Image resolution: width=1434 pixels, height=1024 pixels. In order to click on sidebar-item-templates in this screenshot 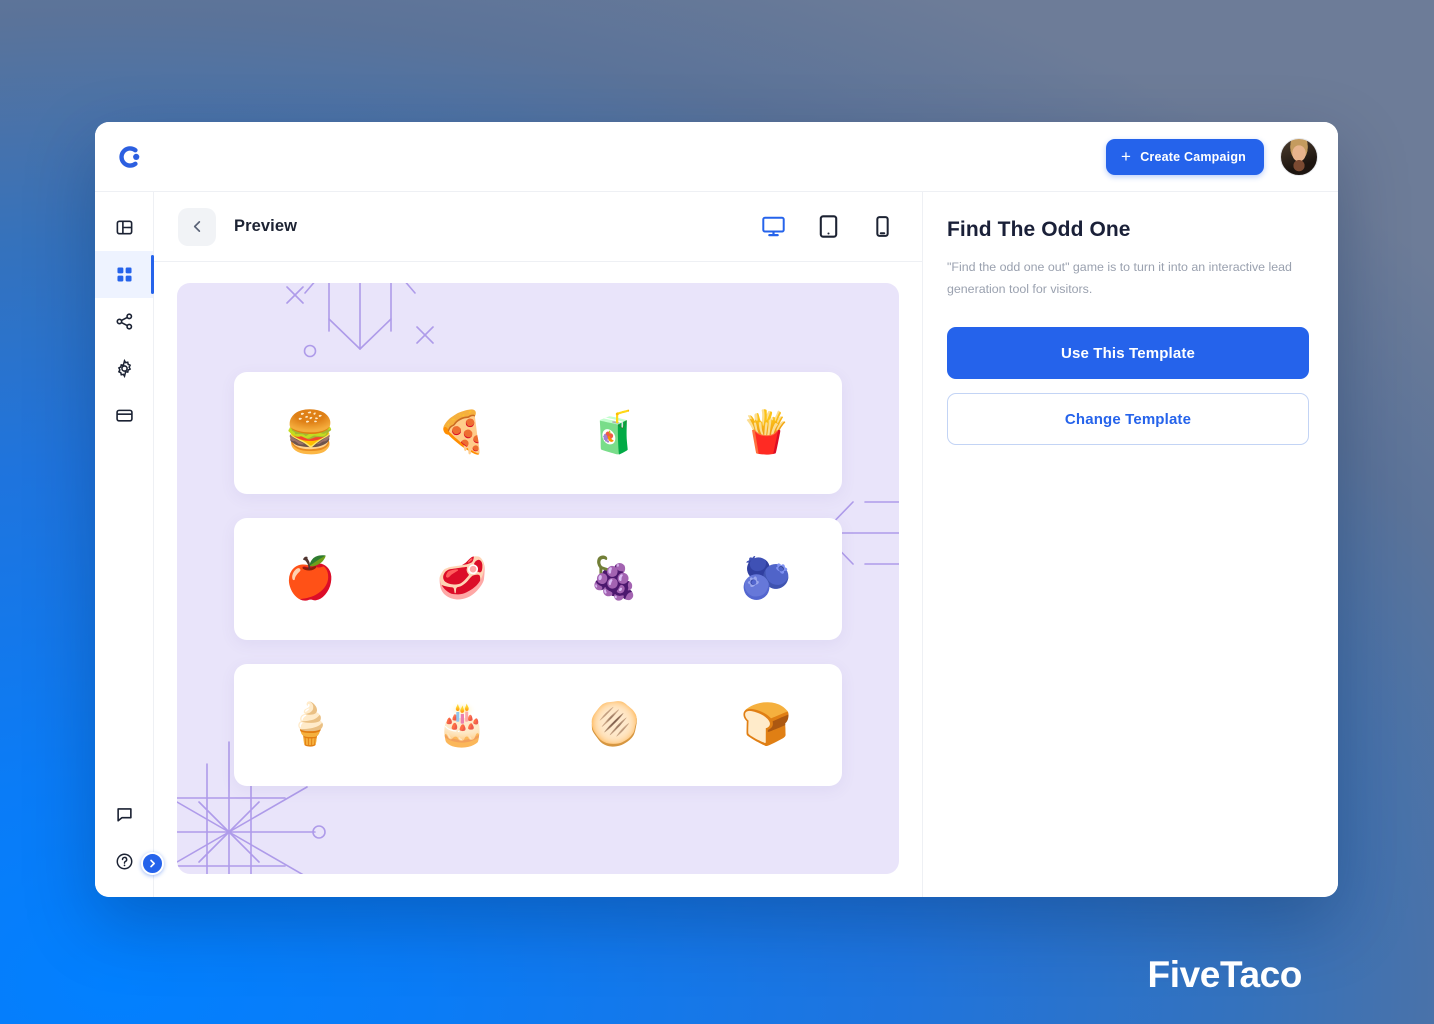, I will do `click(124, 274)`.